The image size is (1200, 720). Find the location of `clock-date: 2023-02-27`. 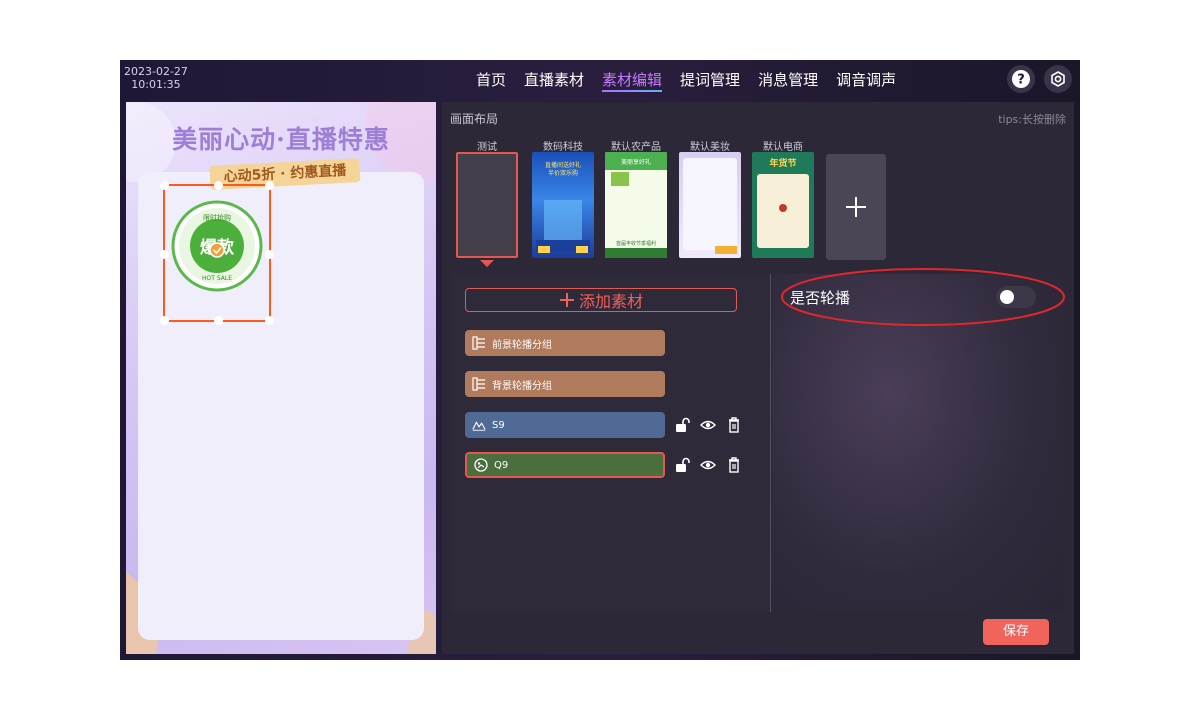

clock-date: 2023-02-27 is located at coordinates (156, 71).